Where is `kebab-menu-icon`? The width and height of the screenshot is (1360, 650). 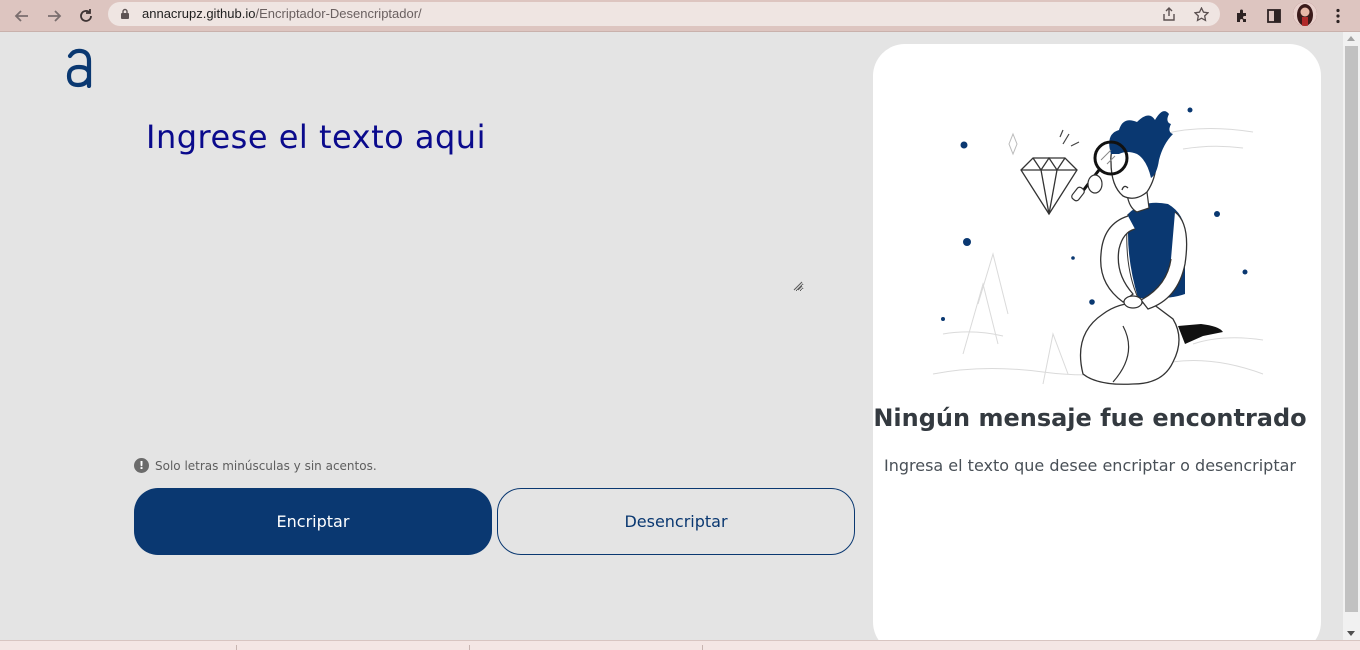 kebab-menu-icon is located at coordinates (1338, 16).